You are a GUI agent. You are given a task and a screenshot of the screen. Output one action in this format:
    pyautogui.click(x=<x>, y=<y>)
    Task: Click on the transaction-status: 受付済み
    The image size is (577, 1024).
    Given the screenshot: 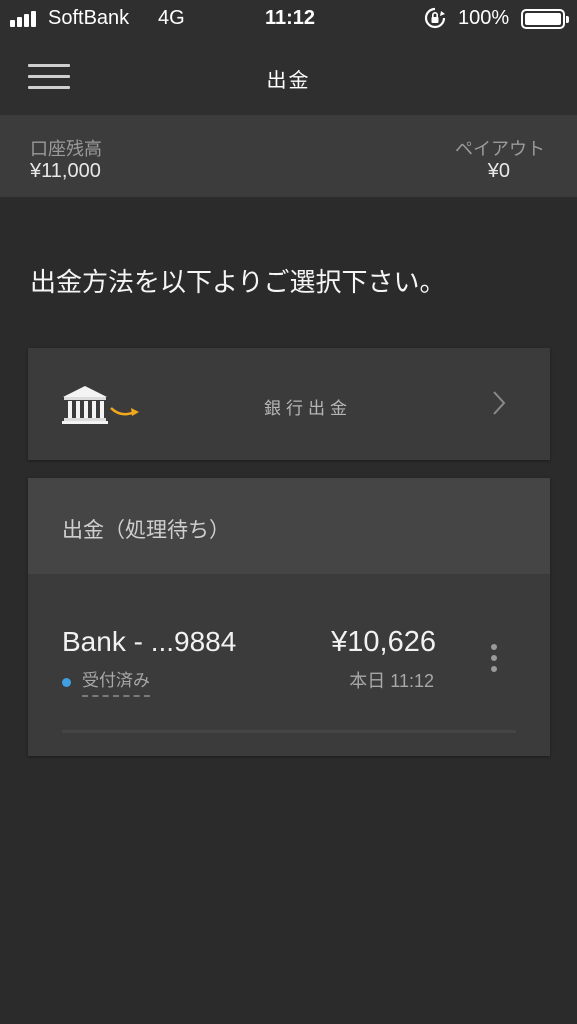 What is the action you would take?
    pyautogui.click(x=116, y=681)
    